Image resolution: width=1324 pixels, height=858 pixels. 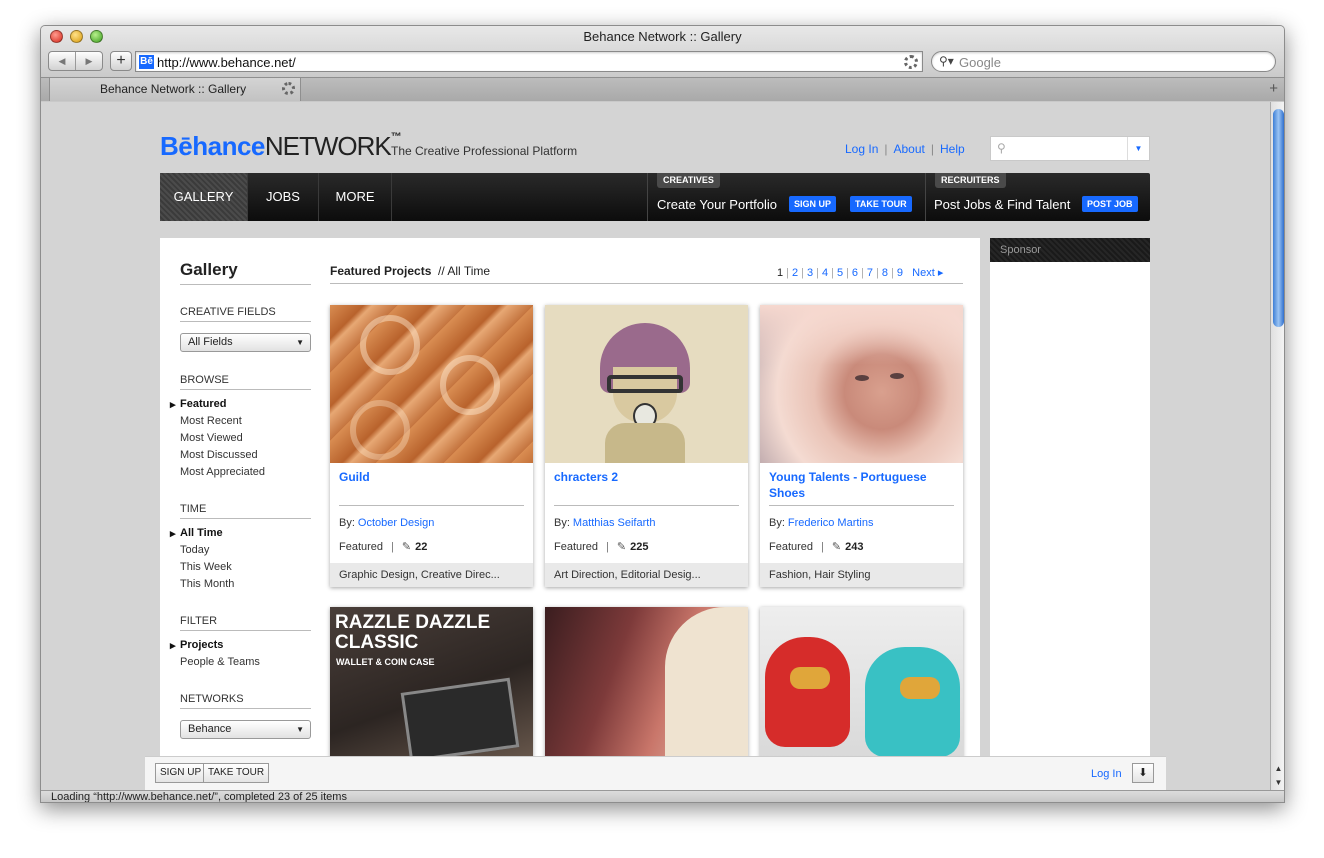 I want to click on poster-subtitle: WALLET & COIN CASE, so click(x=385, y=662).